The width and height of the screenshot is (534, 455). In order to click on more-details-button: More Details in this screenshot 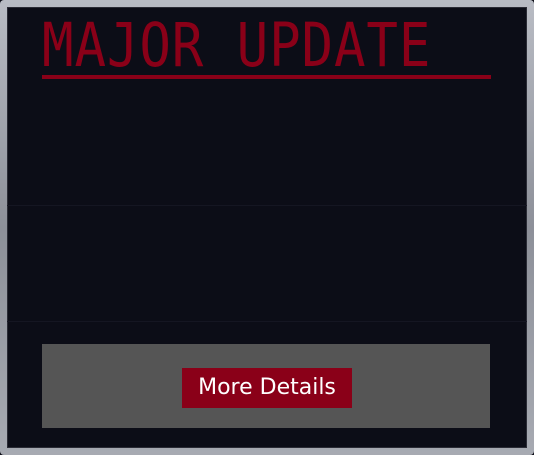, I will do `click(267, 388)`.